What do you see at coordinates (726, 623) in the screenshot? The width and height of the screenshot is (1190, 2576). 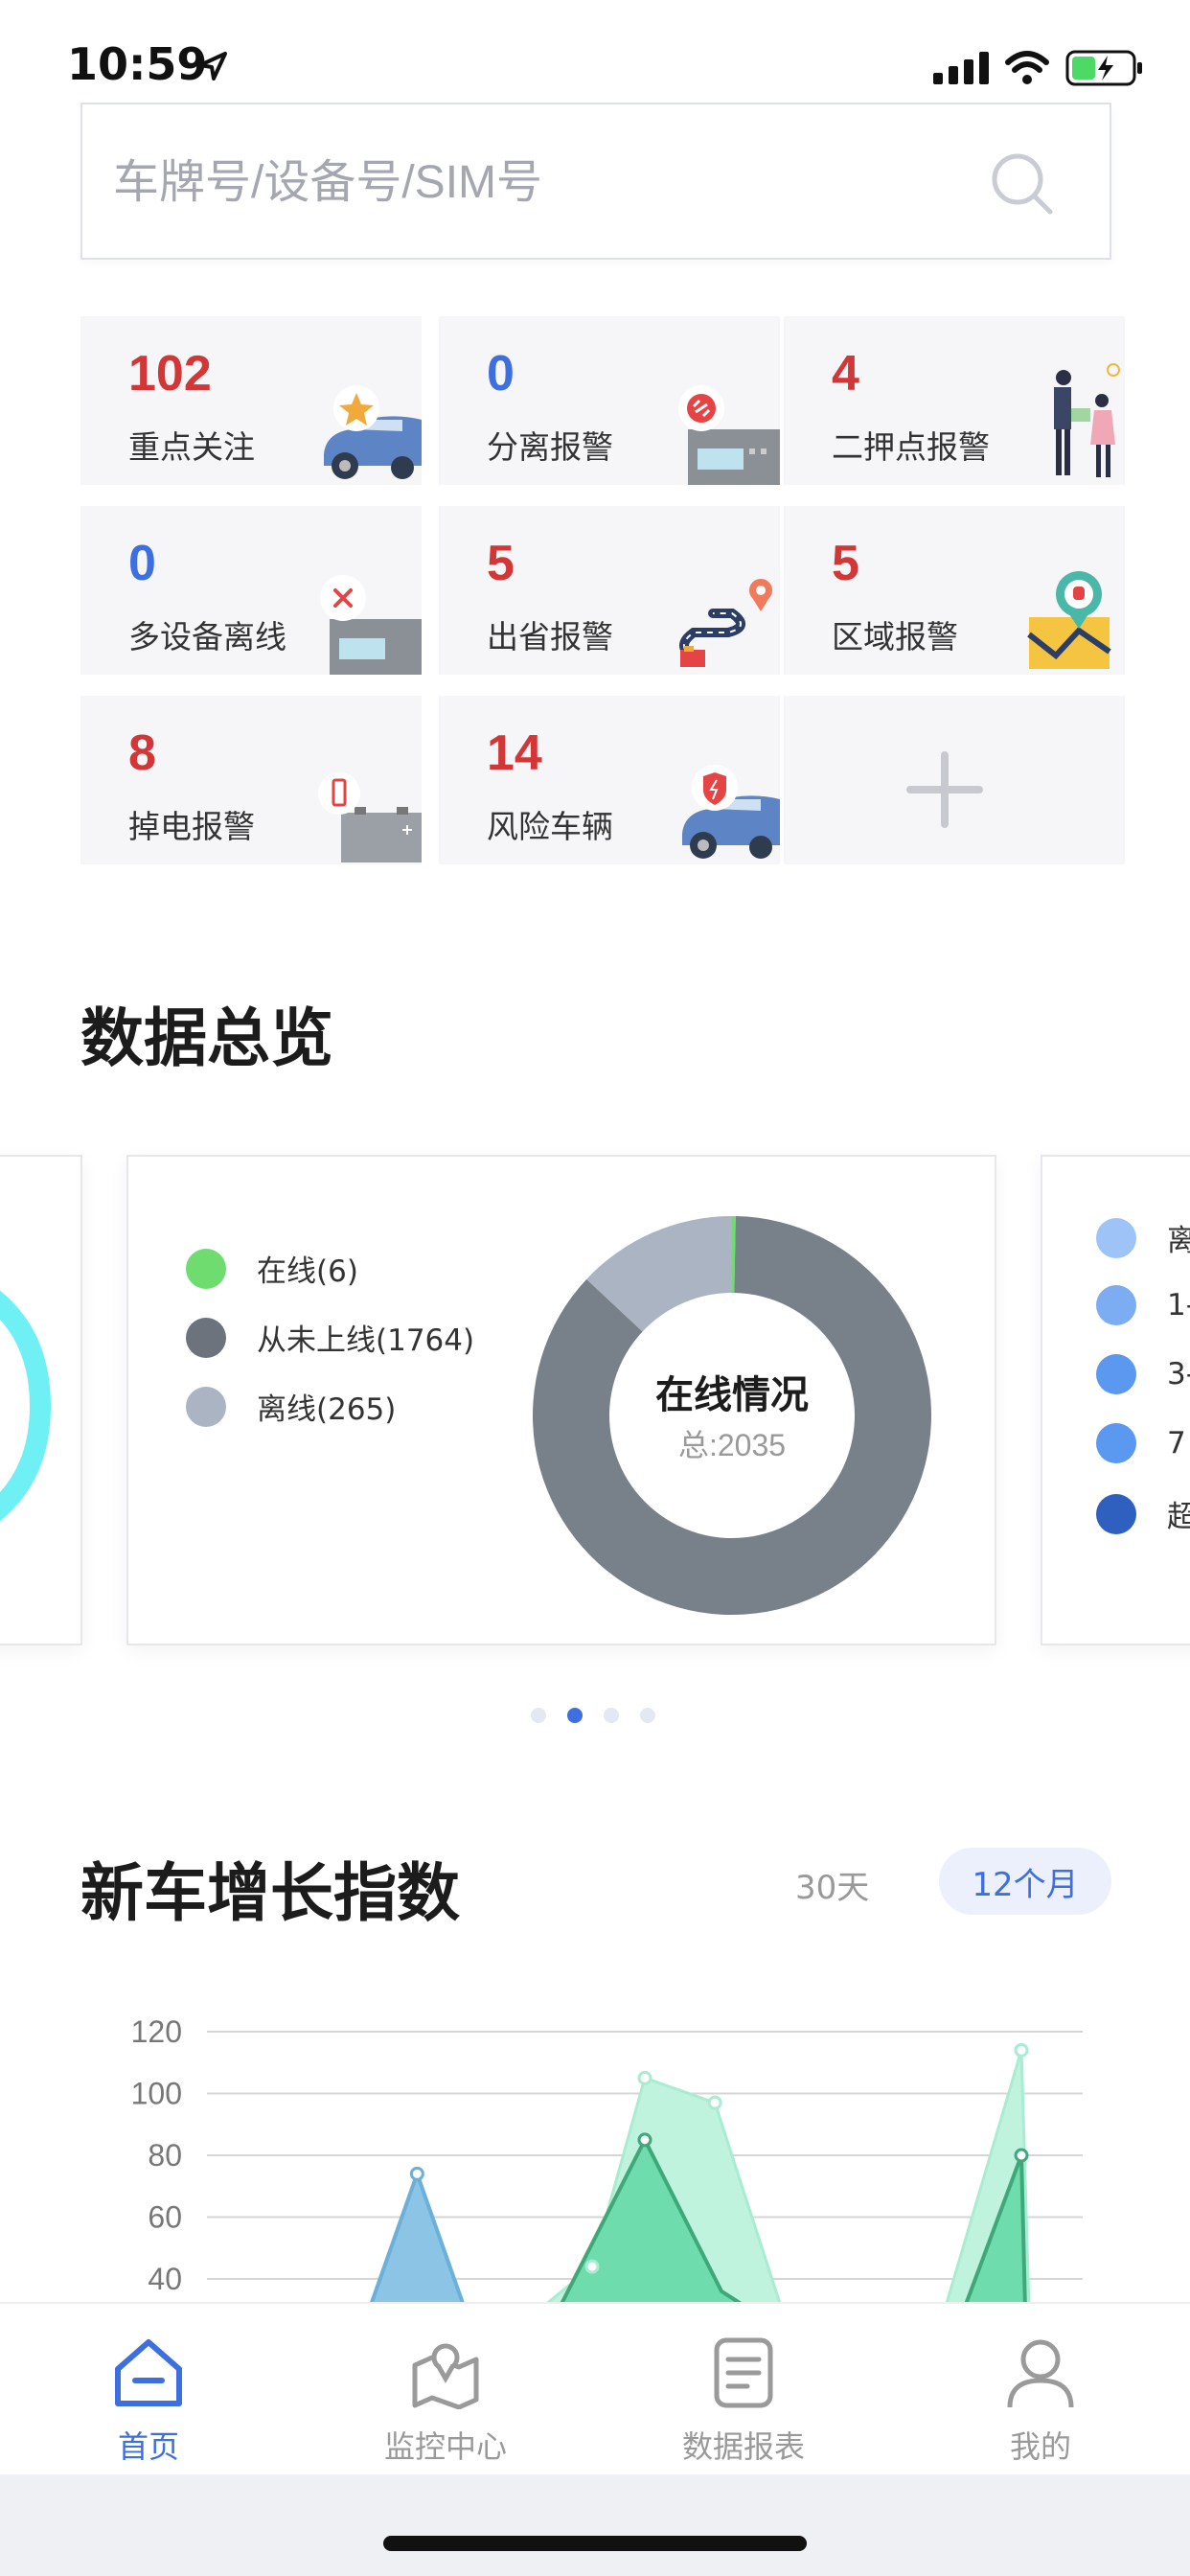 I see `route-pin-icon` at bounding box center [726, 623].